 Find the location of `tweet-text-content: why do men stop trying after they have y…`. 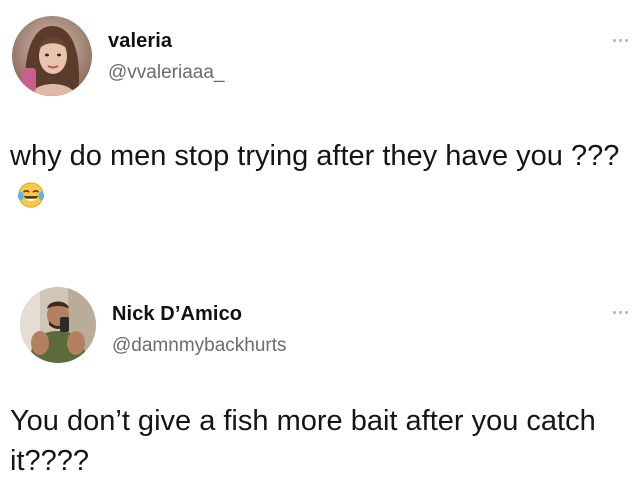

tweet-text-content: why do men stop trying after they have y… is located at coordinates (315, 156).